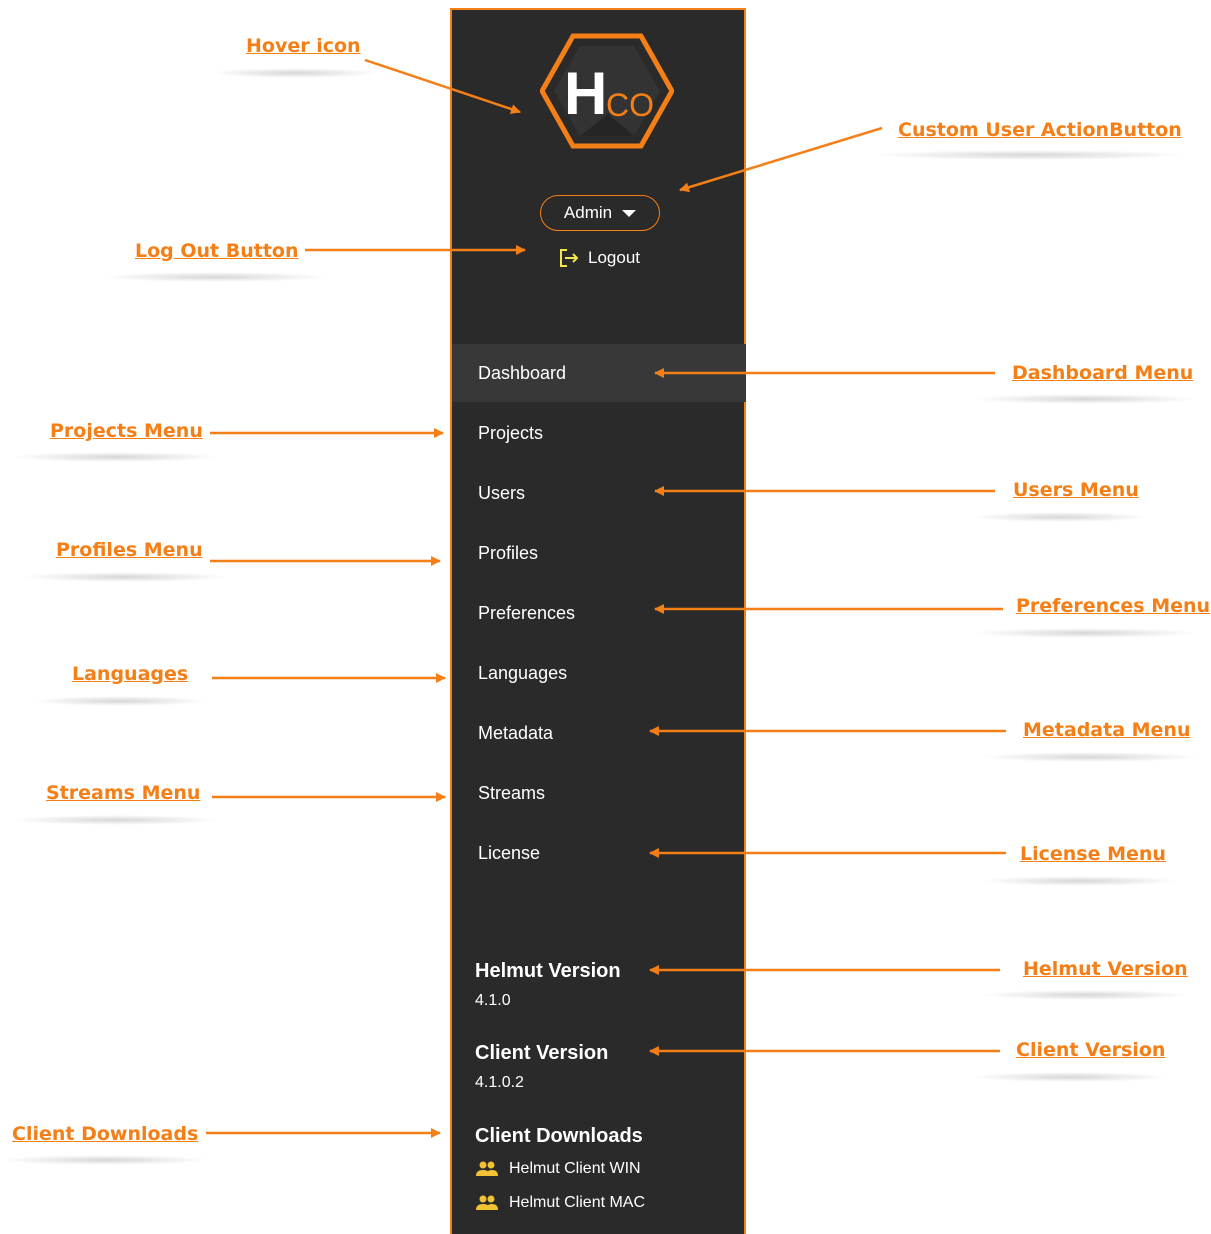 This screenshot has width=1211, height=1234. I want to click on annotation-hover-icon: Hover icon, so click(303, 46).